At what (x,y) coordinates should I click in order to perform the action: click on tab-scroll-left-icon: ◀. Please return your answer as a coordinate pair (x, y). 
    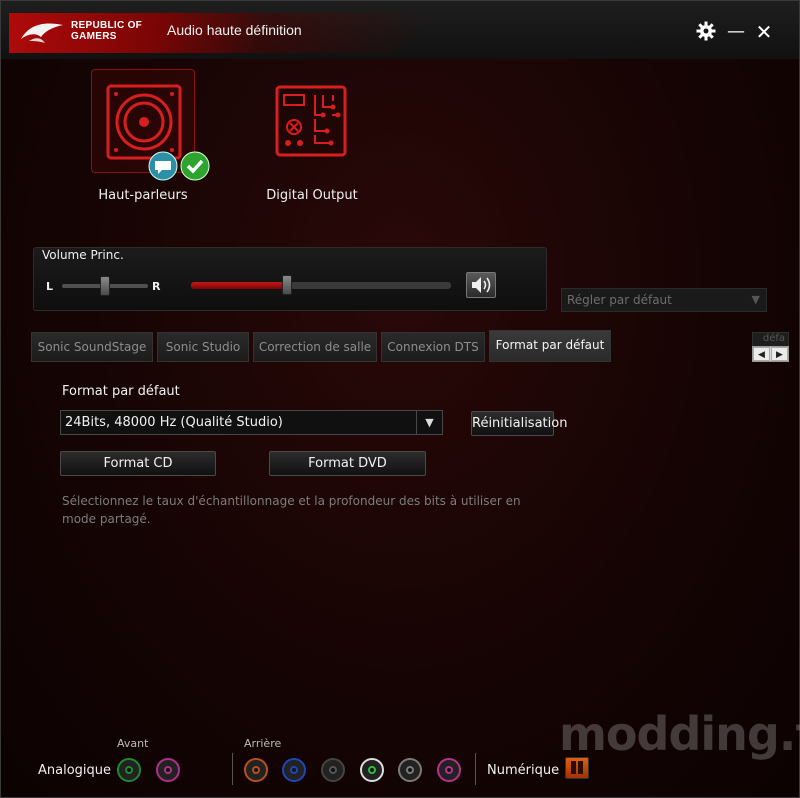
    Looking at the image, I should click on (761, 354).